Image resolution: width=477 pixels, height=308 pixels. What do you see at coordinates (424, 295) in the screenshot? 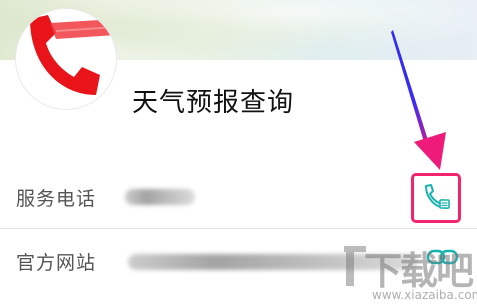
I see `watermark-url: www.xiazaiba.com` at bounding box center [424, 295].